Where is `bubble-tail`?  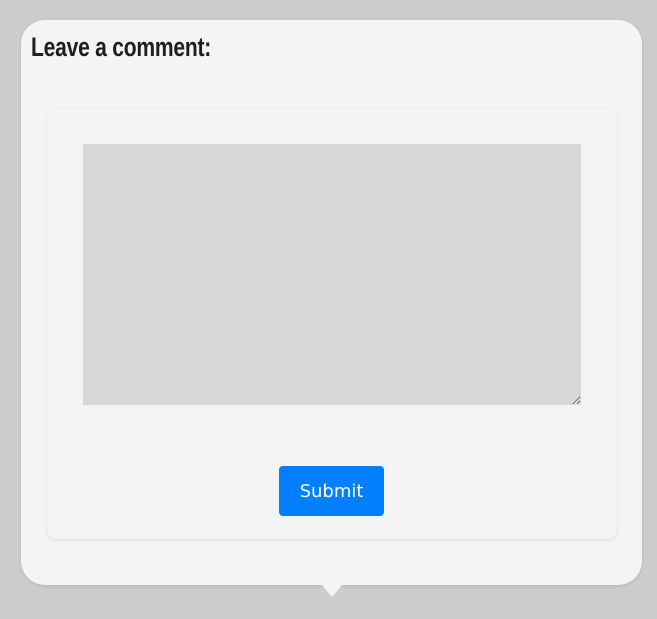
bubble-tail is located at coordinates (332, 590).